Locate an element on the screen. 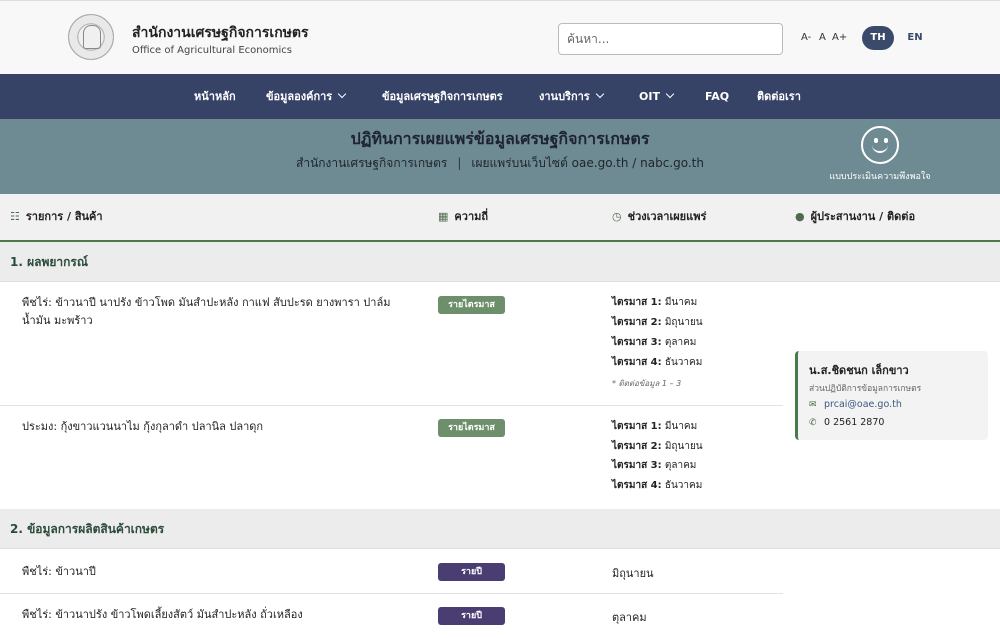 This screenshot has width=1000, height=638. smiley-icon is located at coordinates (880, 145).